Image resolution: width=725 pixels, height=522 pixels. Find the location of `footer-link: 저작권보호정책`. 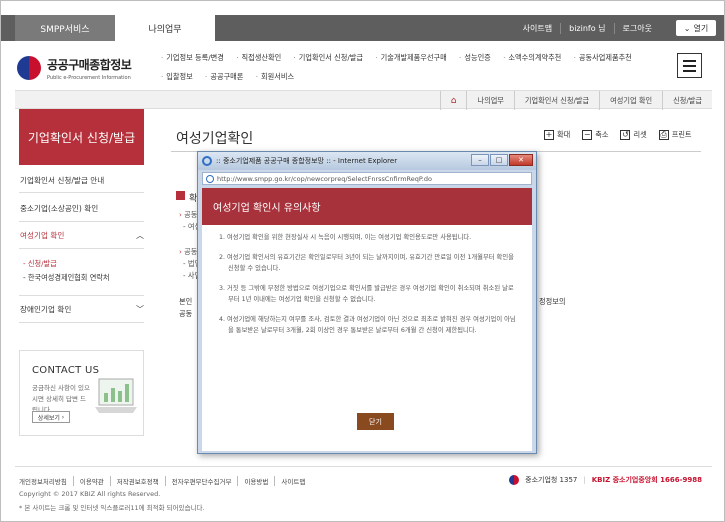

footer-link: 저작권보호정책 is located at coordinates (137, 481).